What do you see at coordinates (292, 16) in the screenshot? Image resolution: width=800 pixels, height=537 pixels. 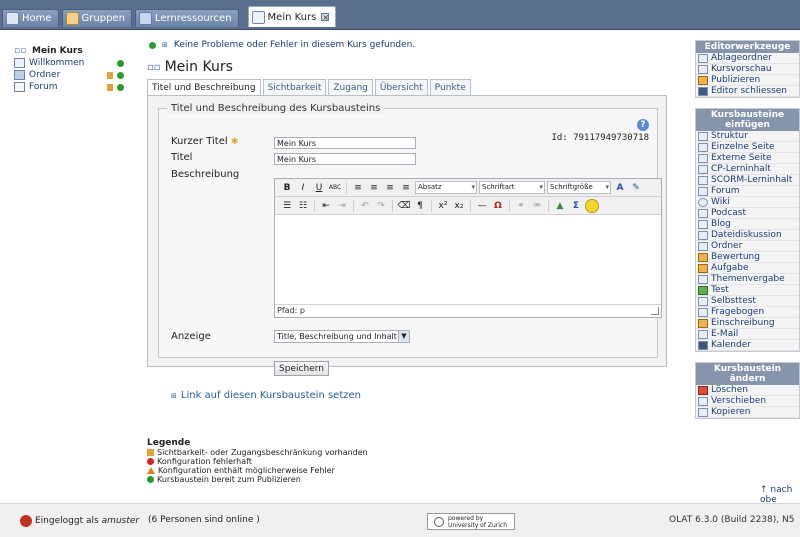 I see `tab-my-course: Mein Kurs ×` at bounding box center [292, 16].